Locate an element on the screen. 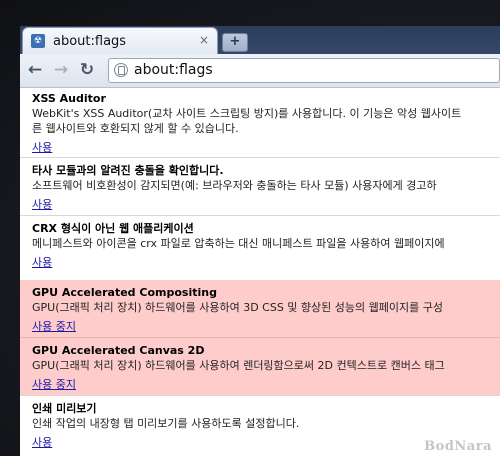 The width and height of the screenshot is (500, 456). address-bar: about:flags is located at coordinates (304, 70).